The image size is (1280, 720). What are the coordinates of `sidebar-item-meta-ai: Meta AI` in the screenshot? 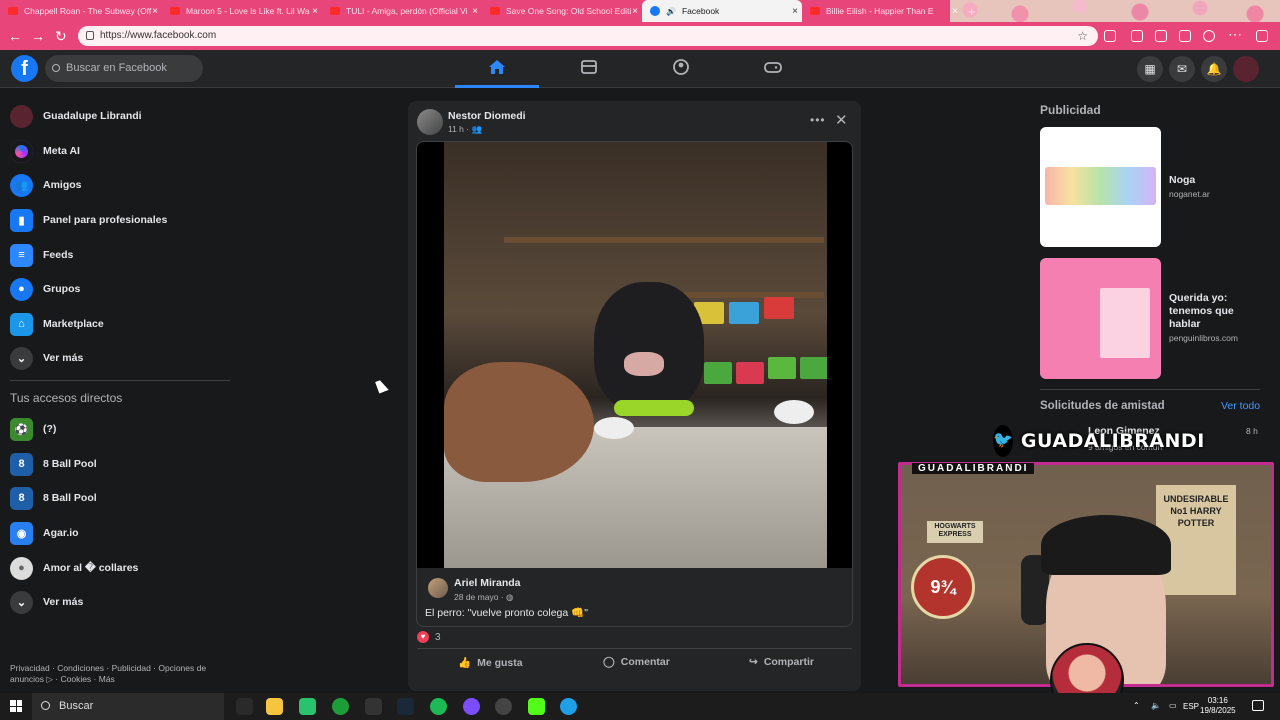 It's located at (45, 151).